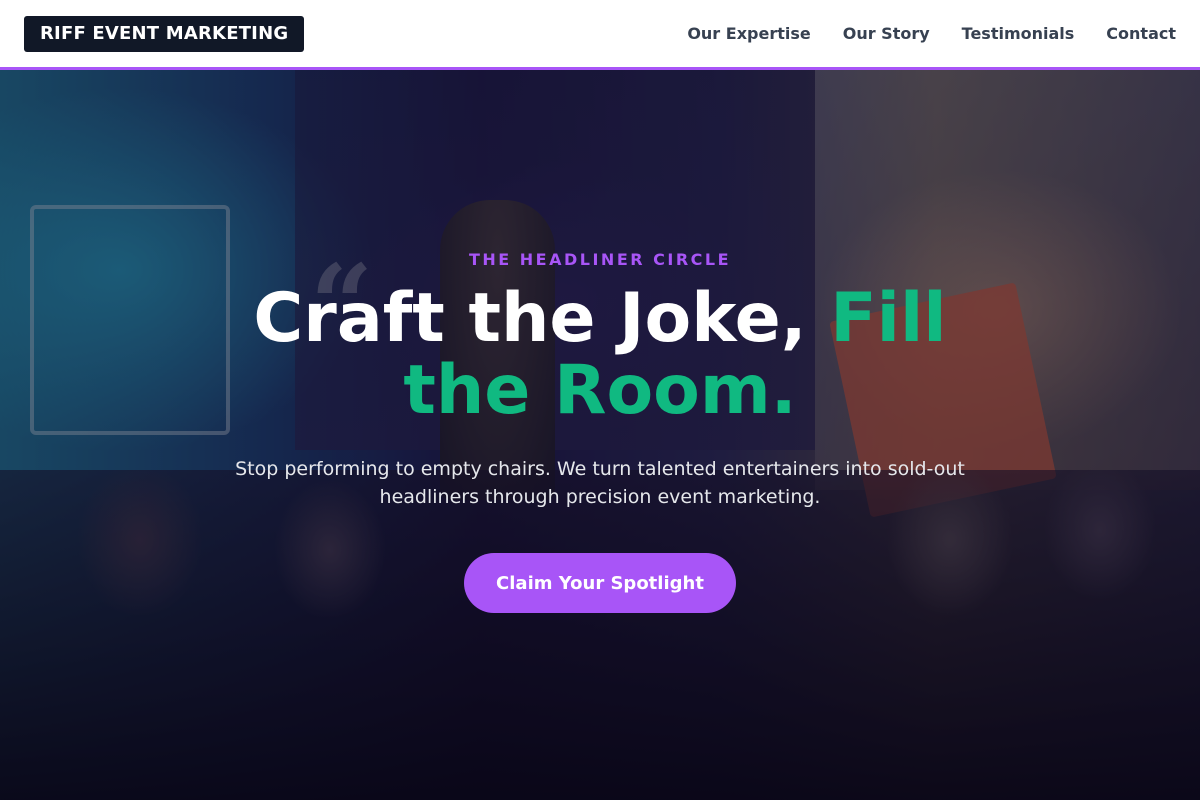 The height and width of the screenshot is (800, 1200). Describe the element at coordinates (1018, 33) in the screenshot. I see `nav-link-testimonials: Testimonials` at that location.